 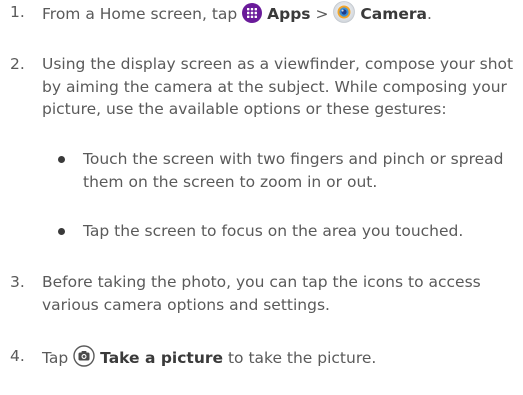 I want to click on step-number: 3., so click(x=17, y=282).